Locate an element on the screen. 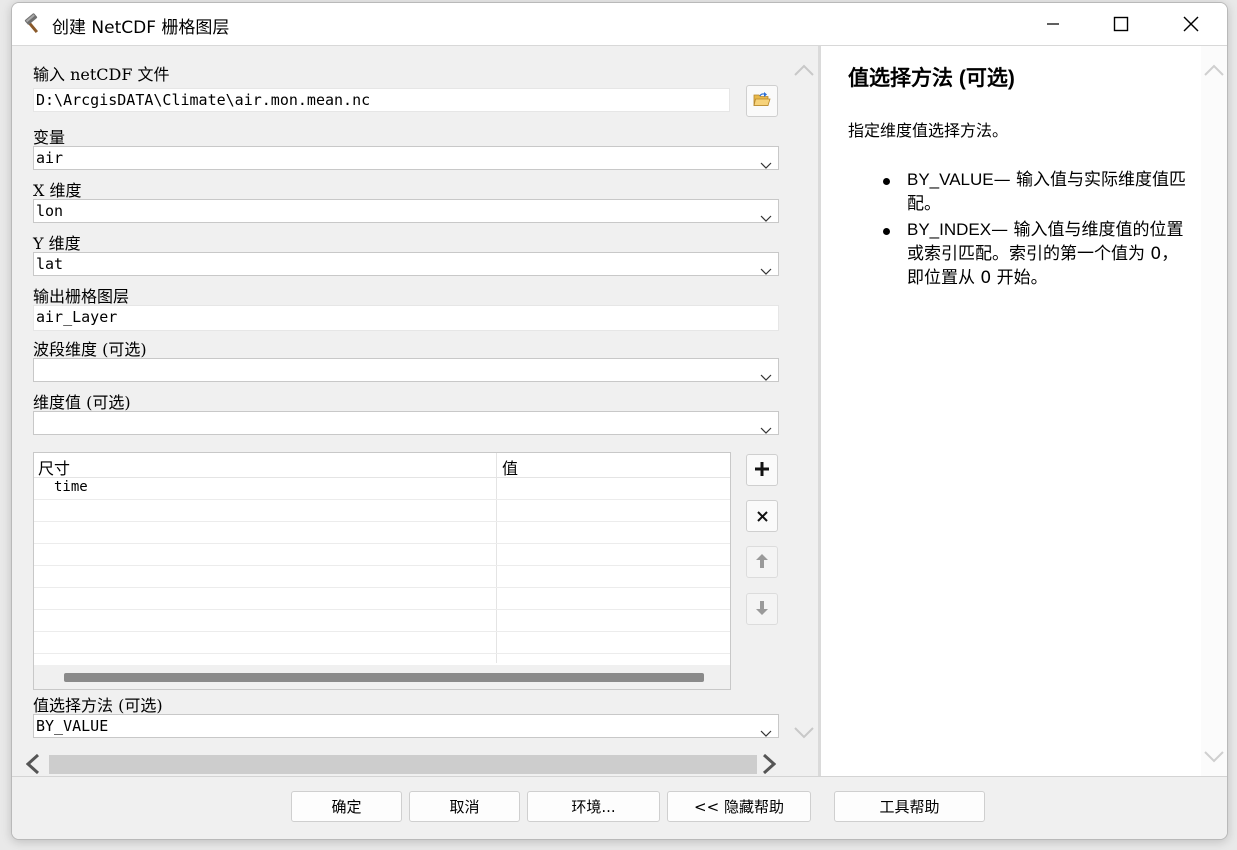 Image resolution: width=1237 pixels, height=850 pixels. dimension-values-label: 维度值 (可选) is located at coordinates (82, 402).